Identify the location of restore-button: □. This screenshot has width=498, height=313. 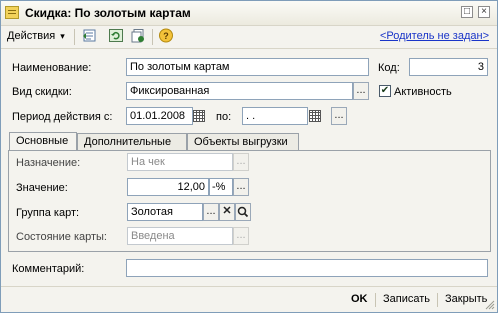
(467, 12).